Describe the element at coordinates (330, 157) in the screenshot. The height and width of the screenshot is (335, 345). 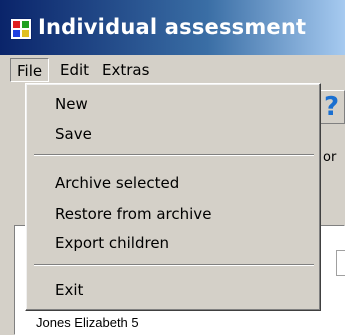
I see `partial-label: or` at that location.